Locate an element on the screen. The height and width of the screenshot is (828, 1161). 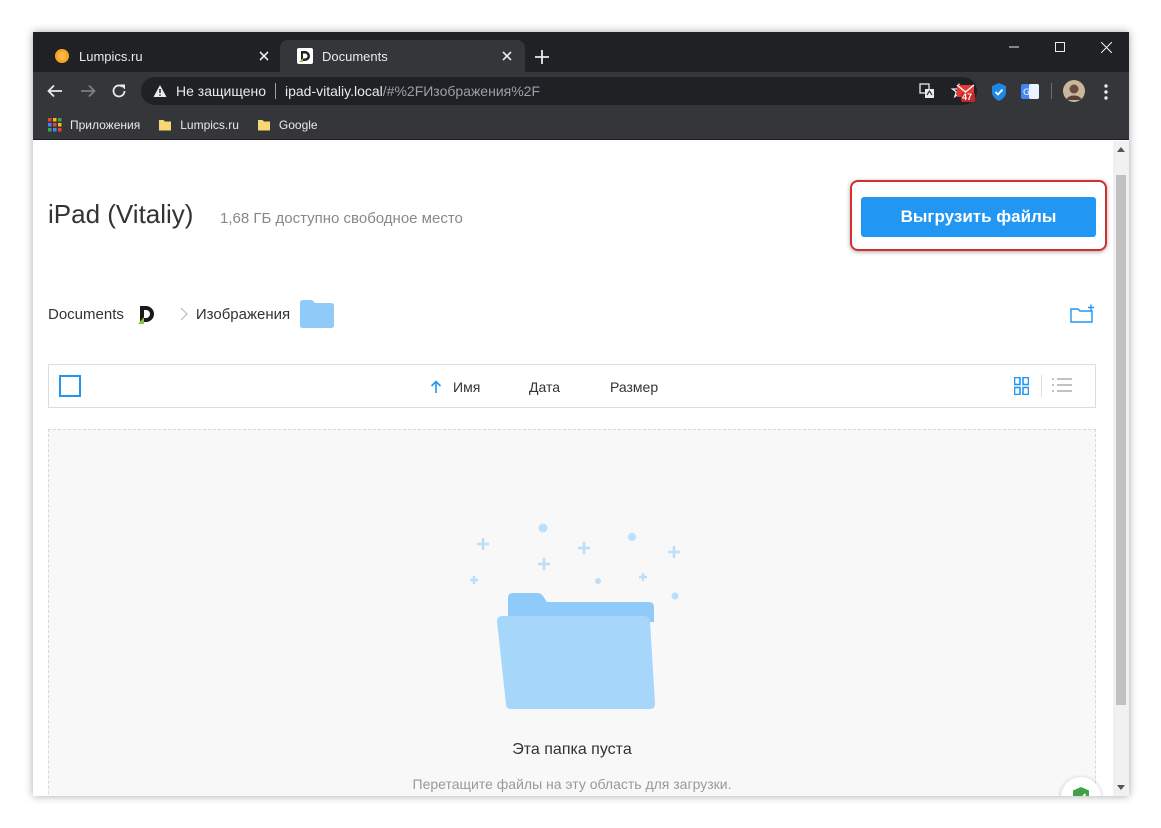
back-icon is located at coordinates (55, 91).